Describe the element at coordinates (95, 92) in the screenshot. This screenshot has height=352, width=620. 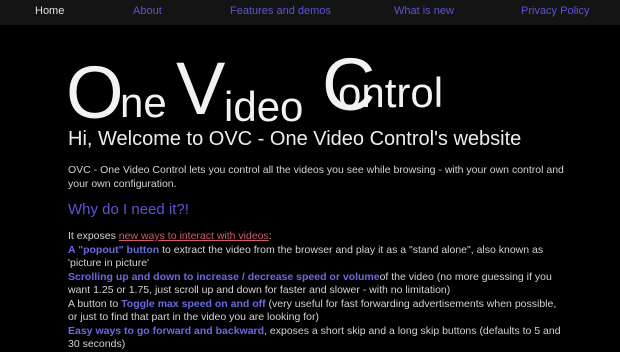
I see `logo-letter-o: O` at that location.